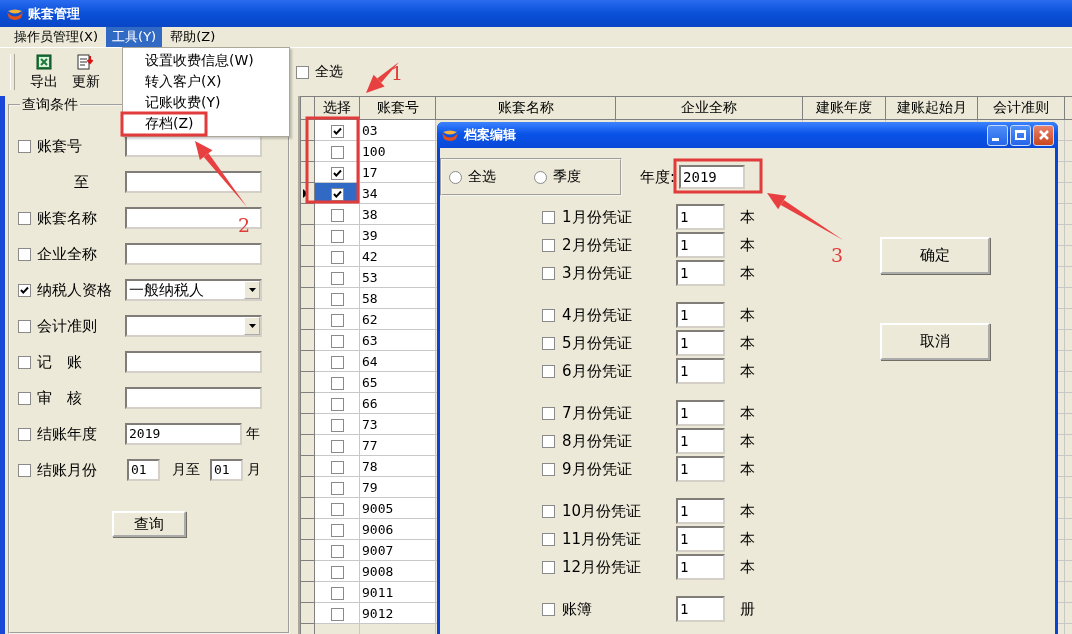 The height and width of the screenshot is (634, 1072). Describe the element at coordinates (217, 102) in the screenshot. I see `menu-item: 记账收费(Y)` at that location.